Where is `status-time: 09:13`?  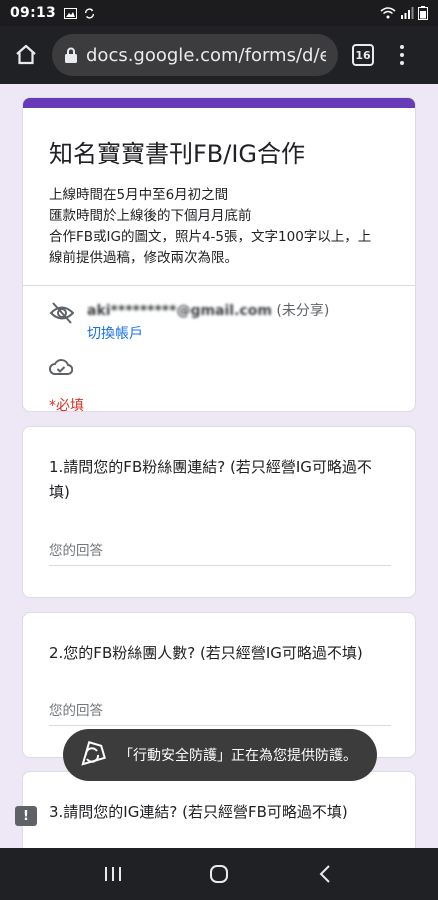 status-time: 09:13 is located at coordinates (33, 13).